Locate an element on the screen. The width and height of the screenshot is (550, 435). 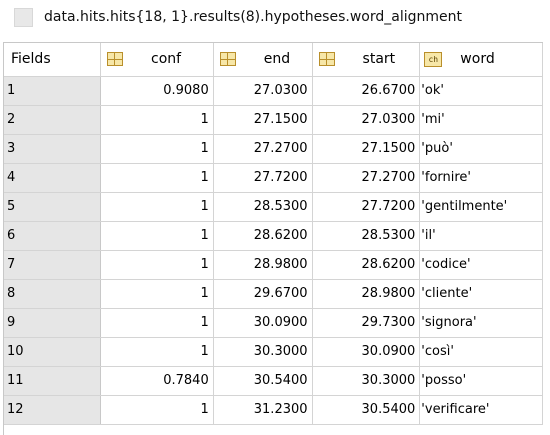
column-header-word: ch word is located at coordinates (481, 60).